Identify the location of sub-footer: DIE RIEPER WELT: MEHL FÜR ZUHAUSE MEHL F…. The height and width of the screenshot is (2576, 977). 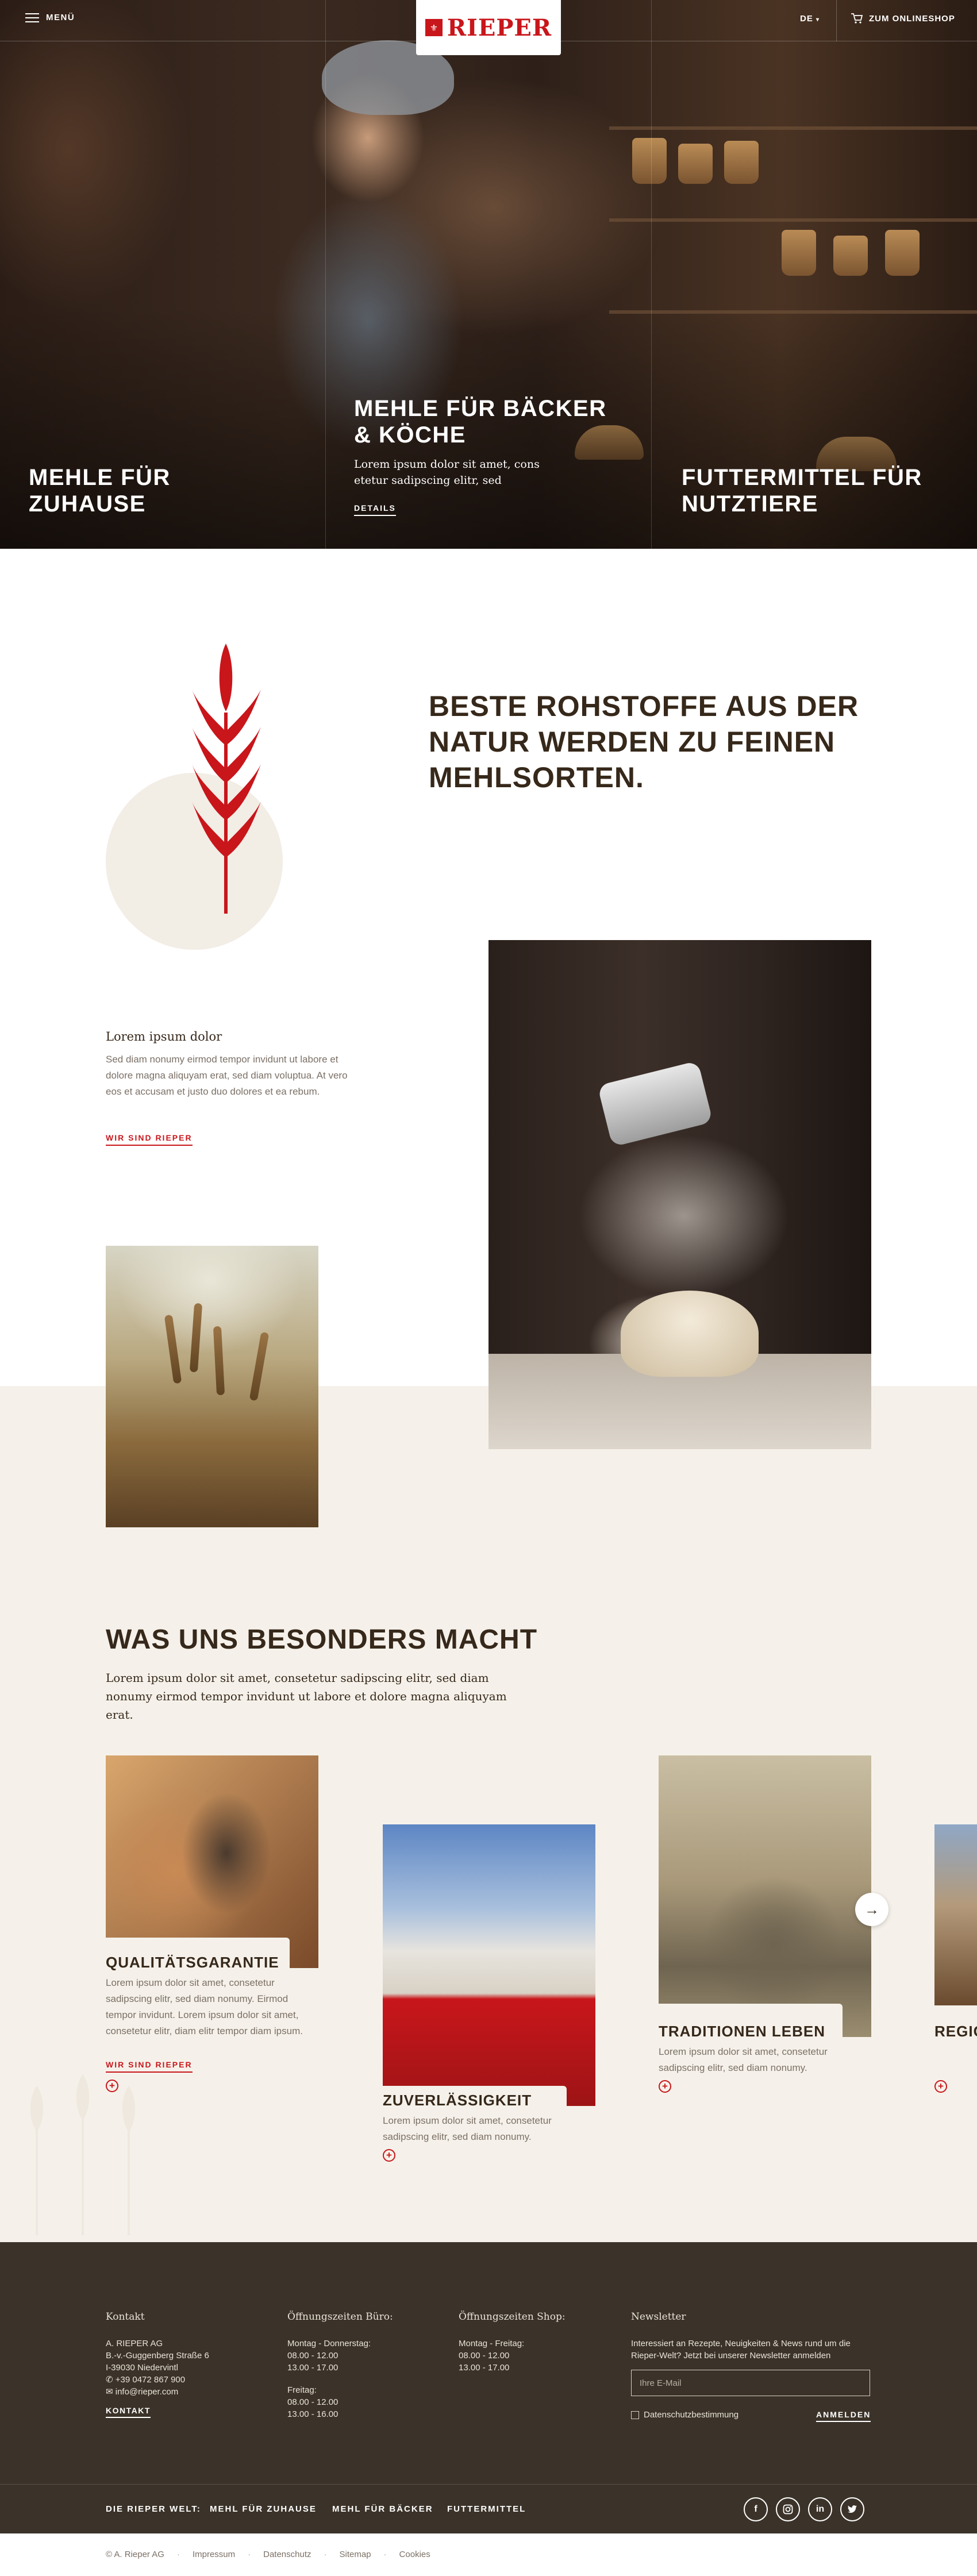
(488, 2508).